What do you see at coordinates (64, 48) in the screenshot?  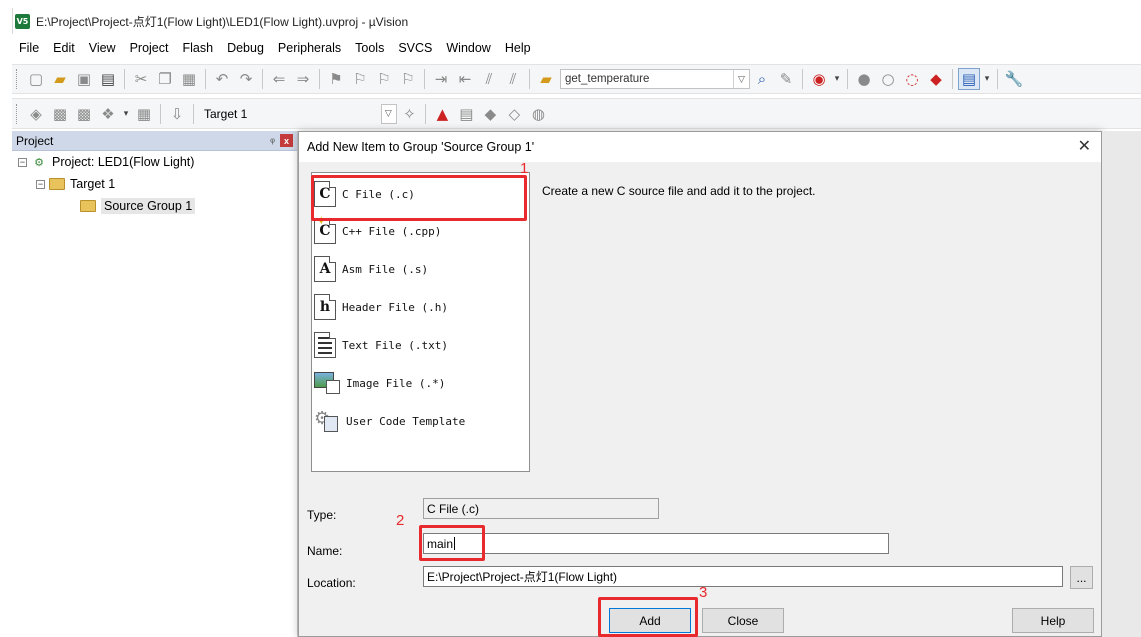 I see `menu-edit: Edit` at bounding box center [64, 48].